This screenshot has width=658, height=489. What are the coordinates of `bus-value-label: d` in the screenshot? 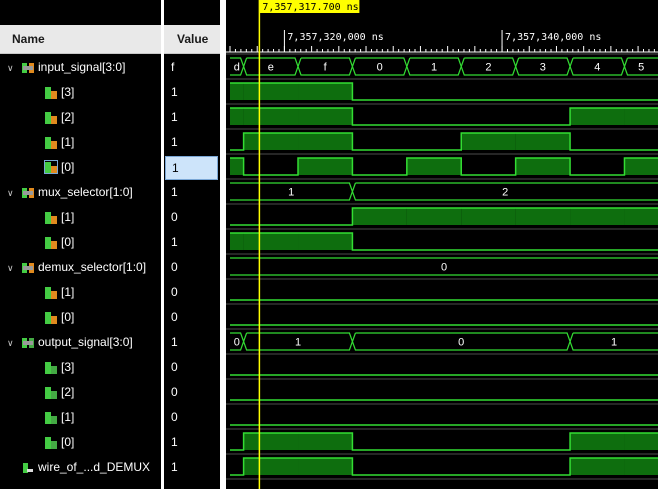 It's located at (237, 68).